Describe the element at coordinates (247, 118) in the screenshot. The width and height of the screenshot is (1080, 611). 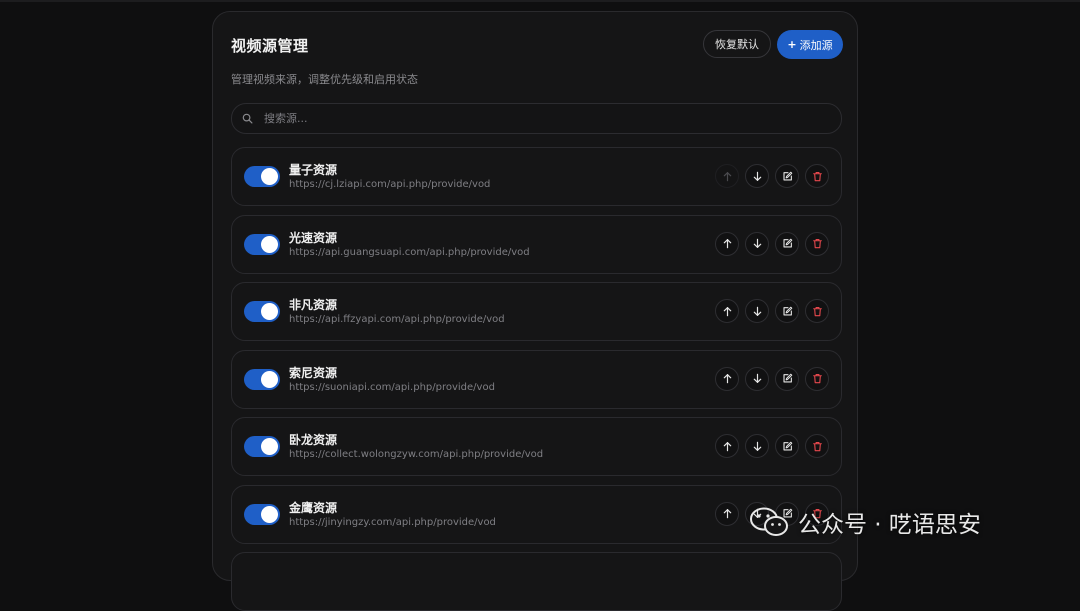
I see `search-icon` at that location.